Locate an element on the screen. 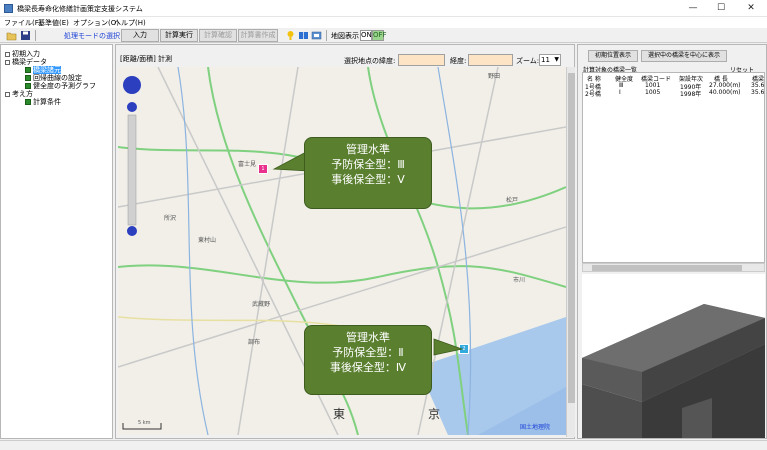 This screenshot has height=450, width=767. maximize-button: ☐ is located at coordinates (721, 8).